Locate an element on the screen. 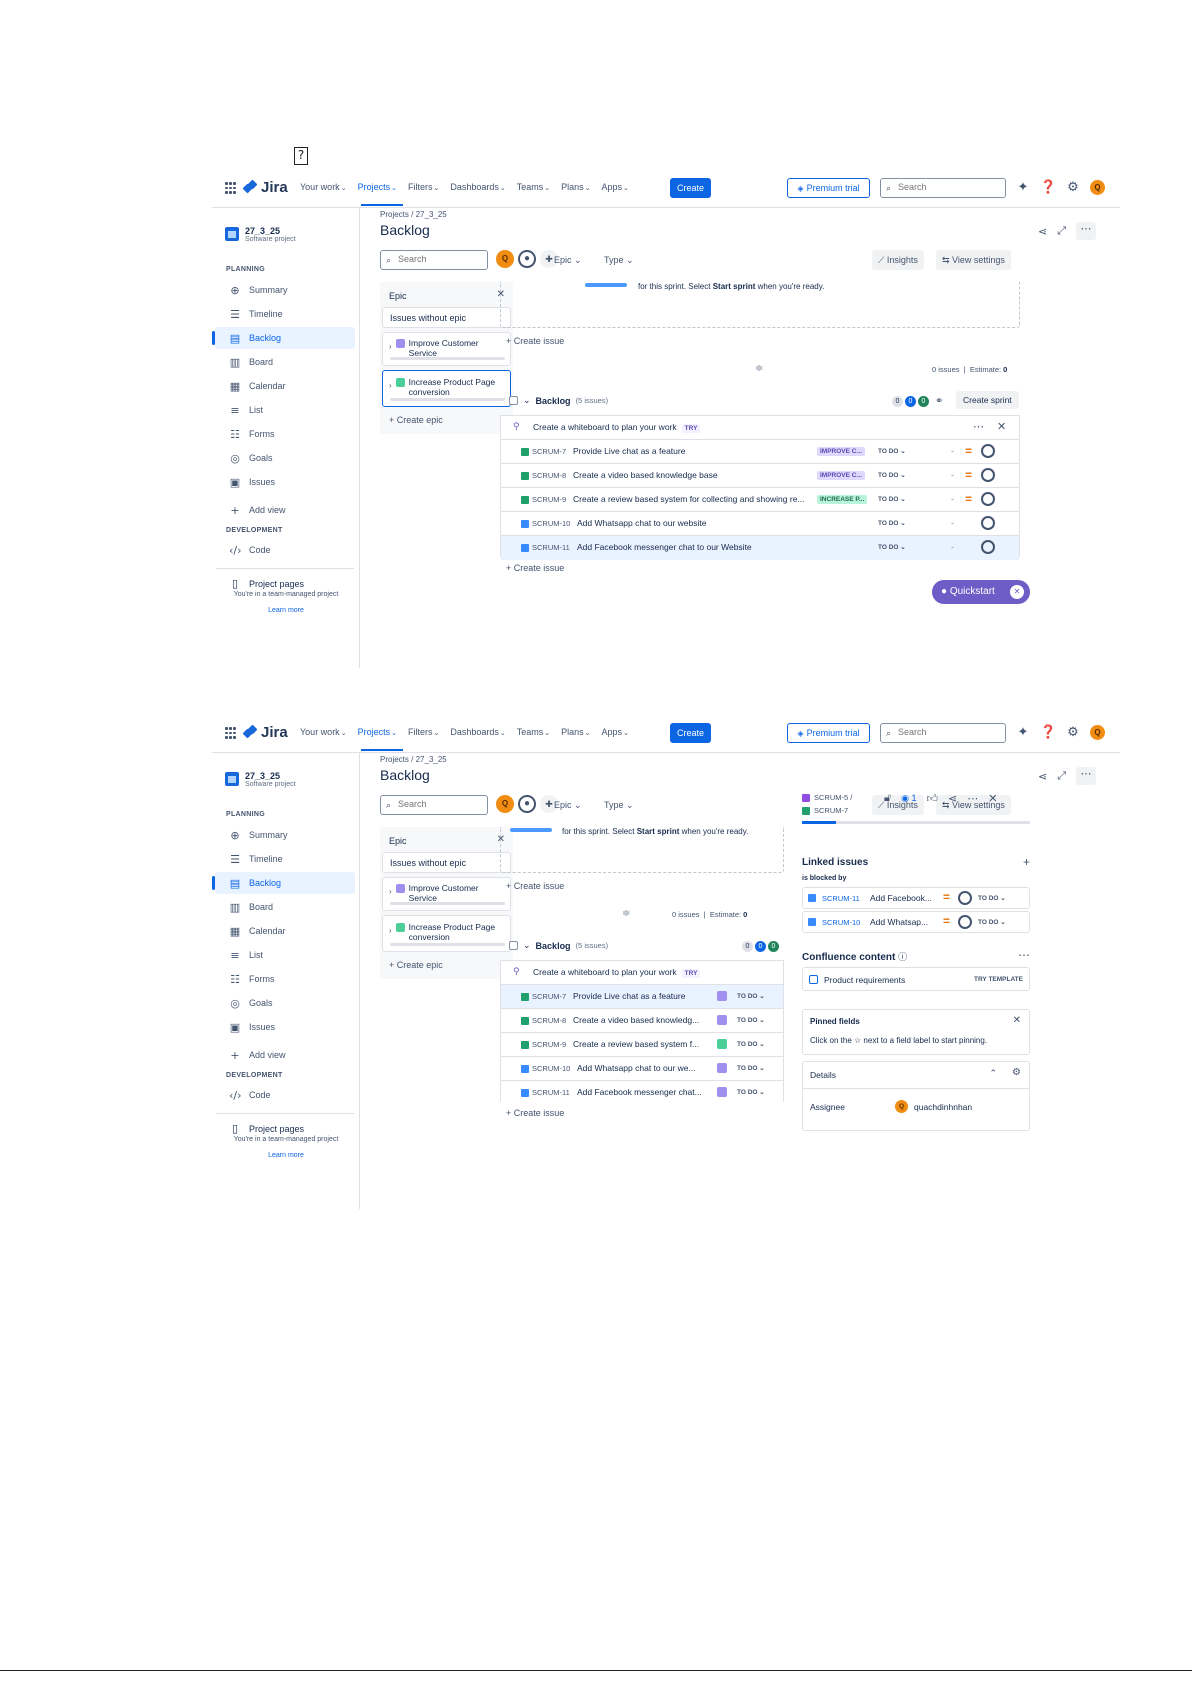  parent-issue-key: SCRUM-5 / is located at coordinates (833, 797).